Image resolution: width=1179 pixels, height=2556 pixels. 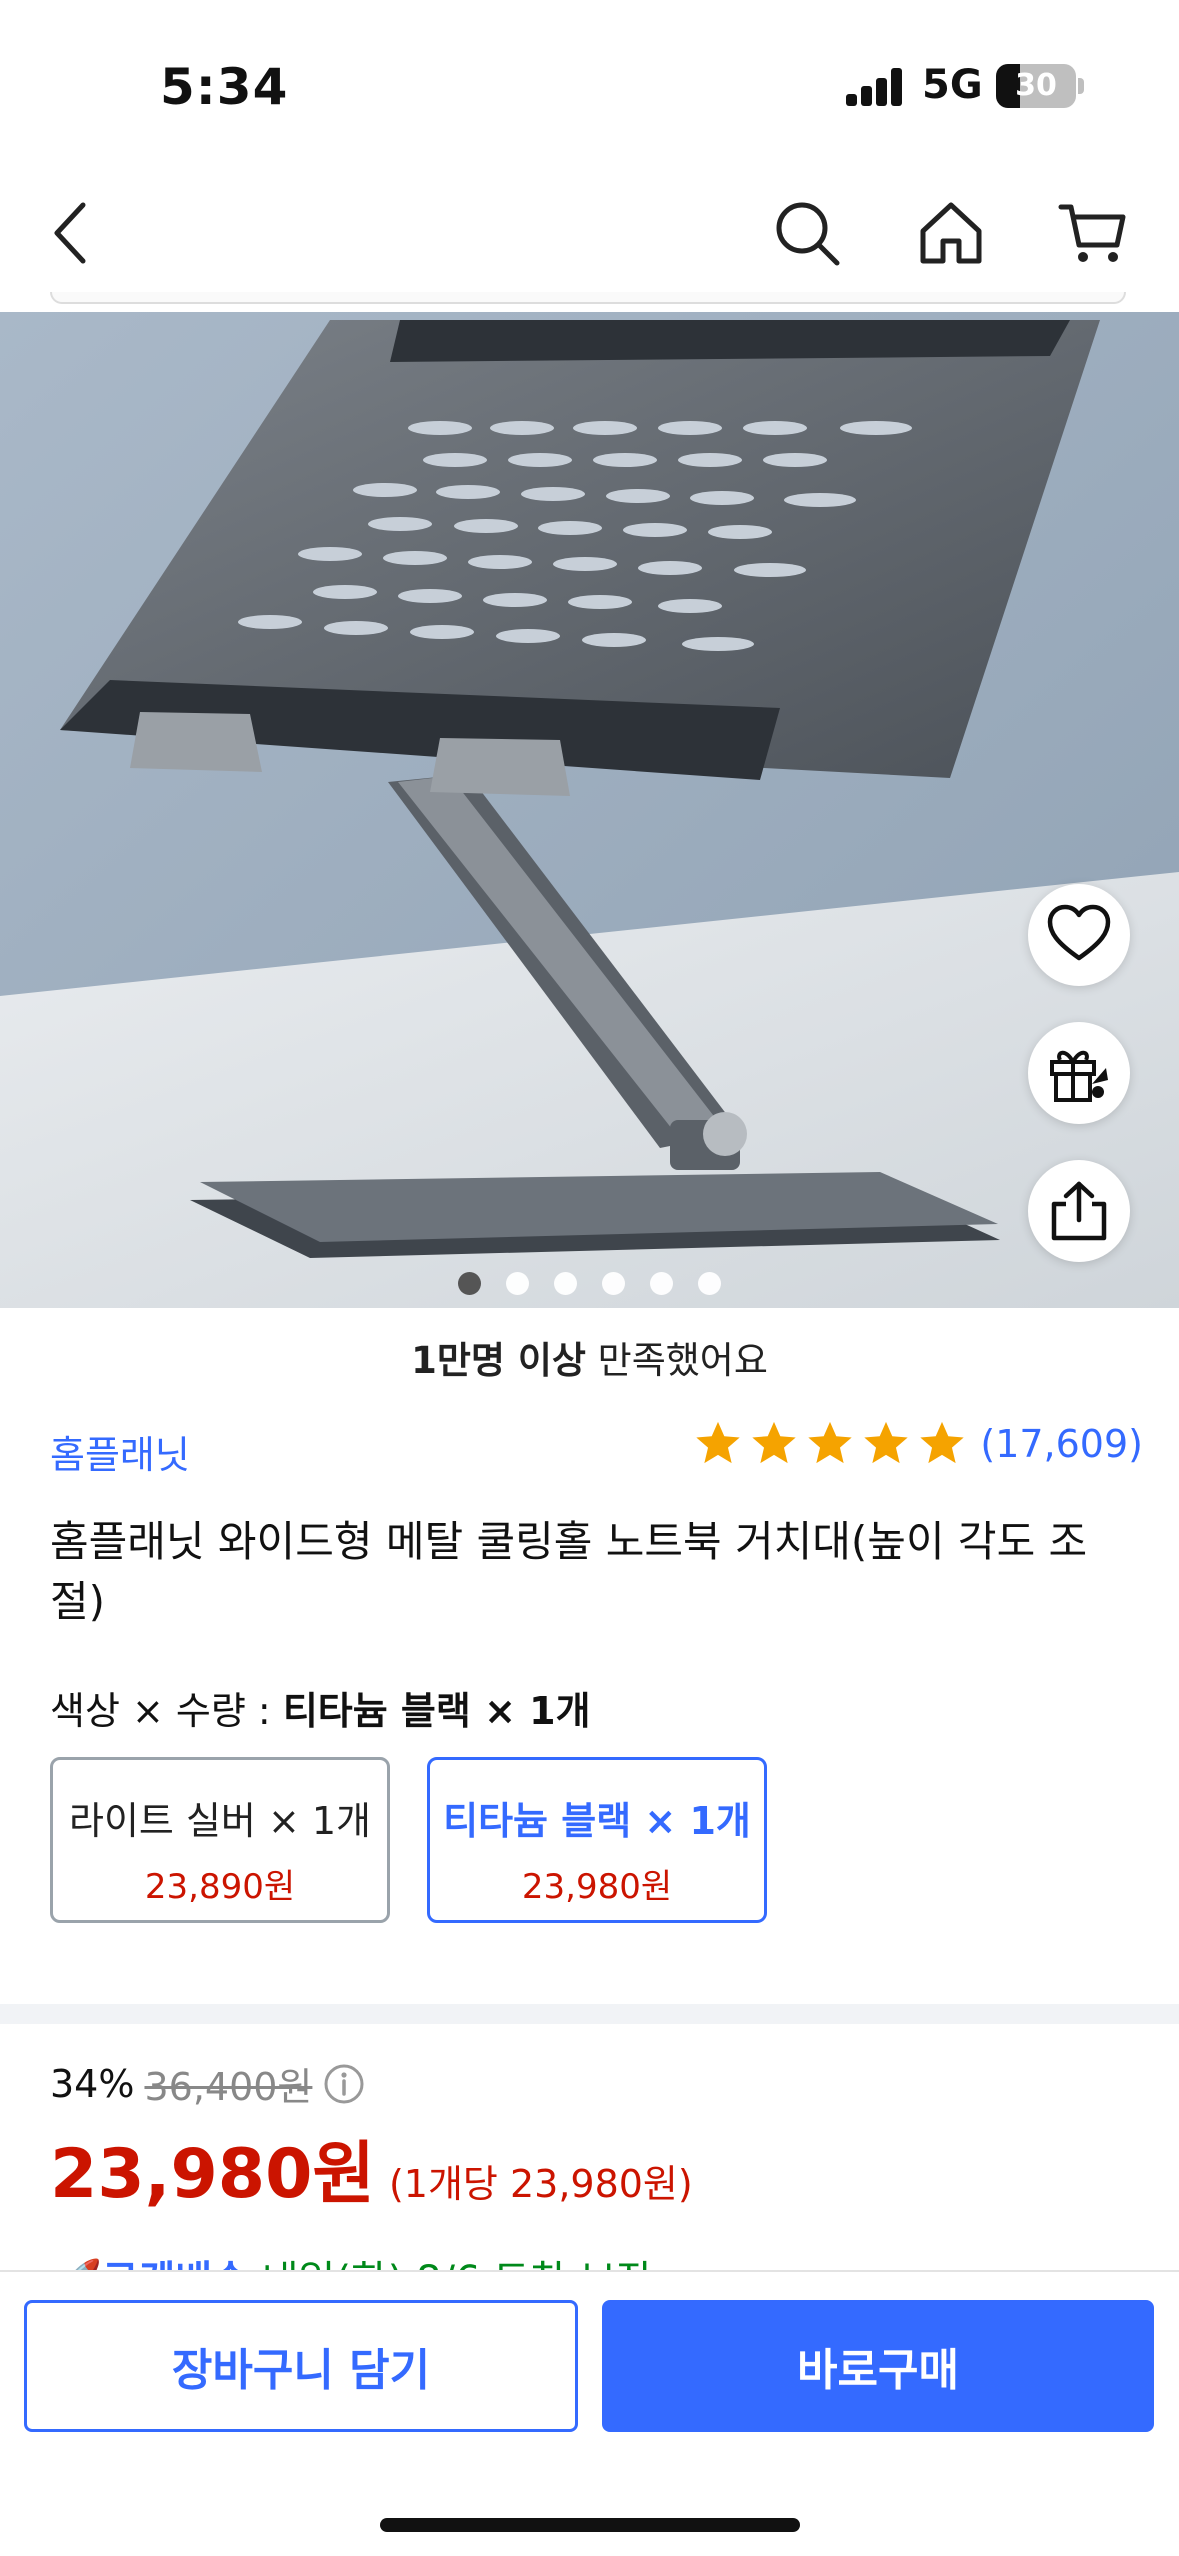 I want to click on status-bar: 5:34 5G 30, so click(x=589, y=80).